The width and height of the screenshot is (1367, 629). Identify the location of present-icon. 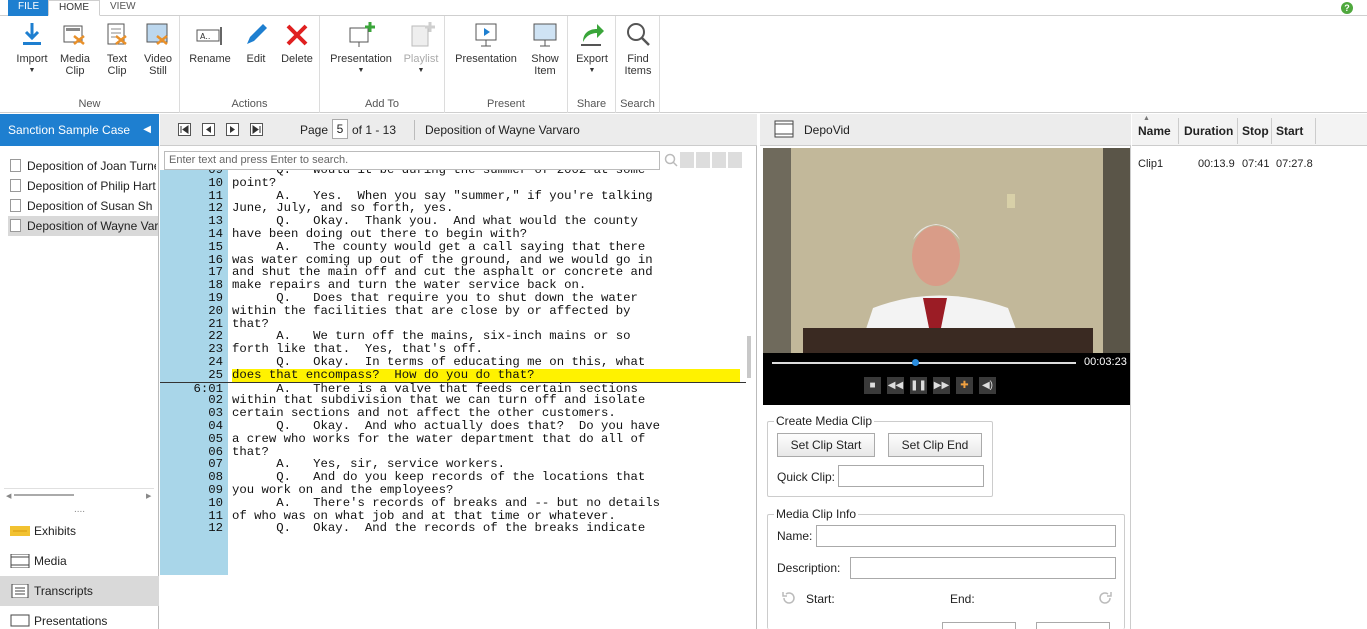
(486, 35).